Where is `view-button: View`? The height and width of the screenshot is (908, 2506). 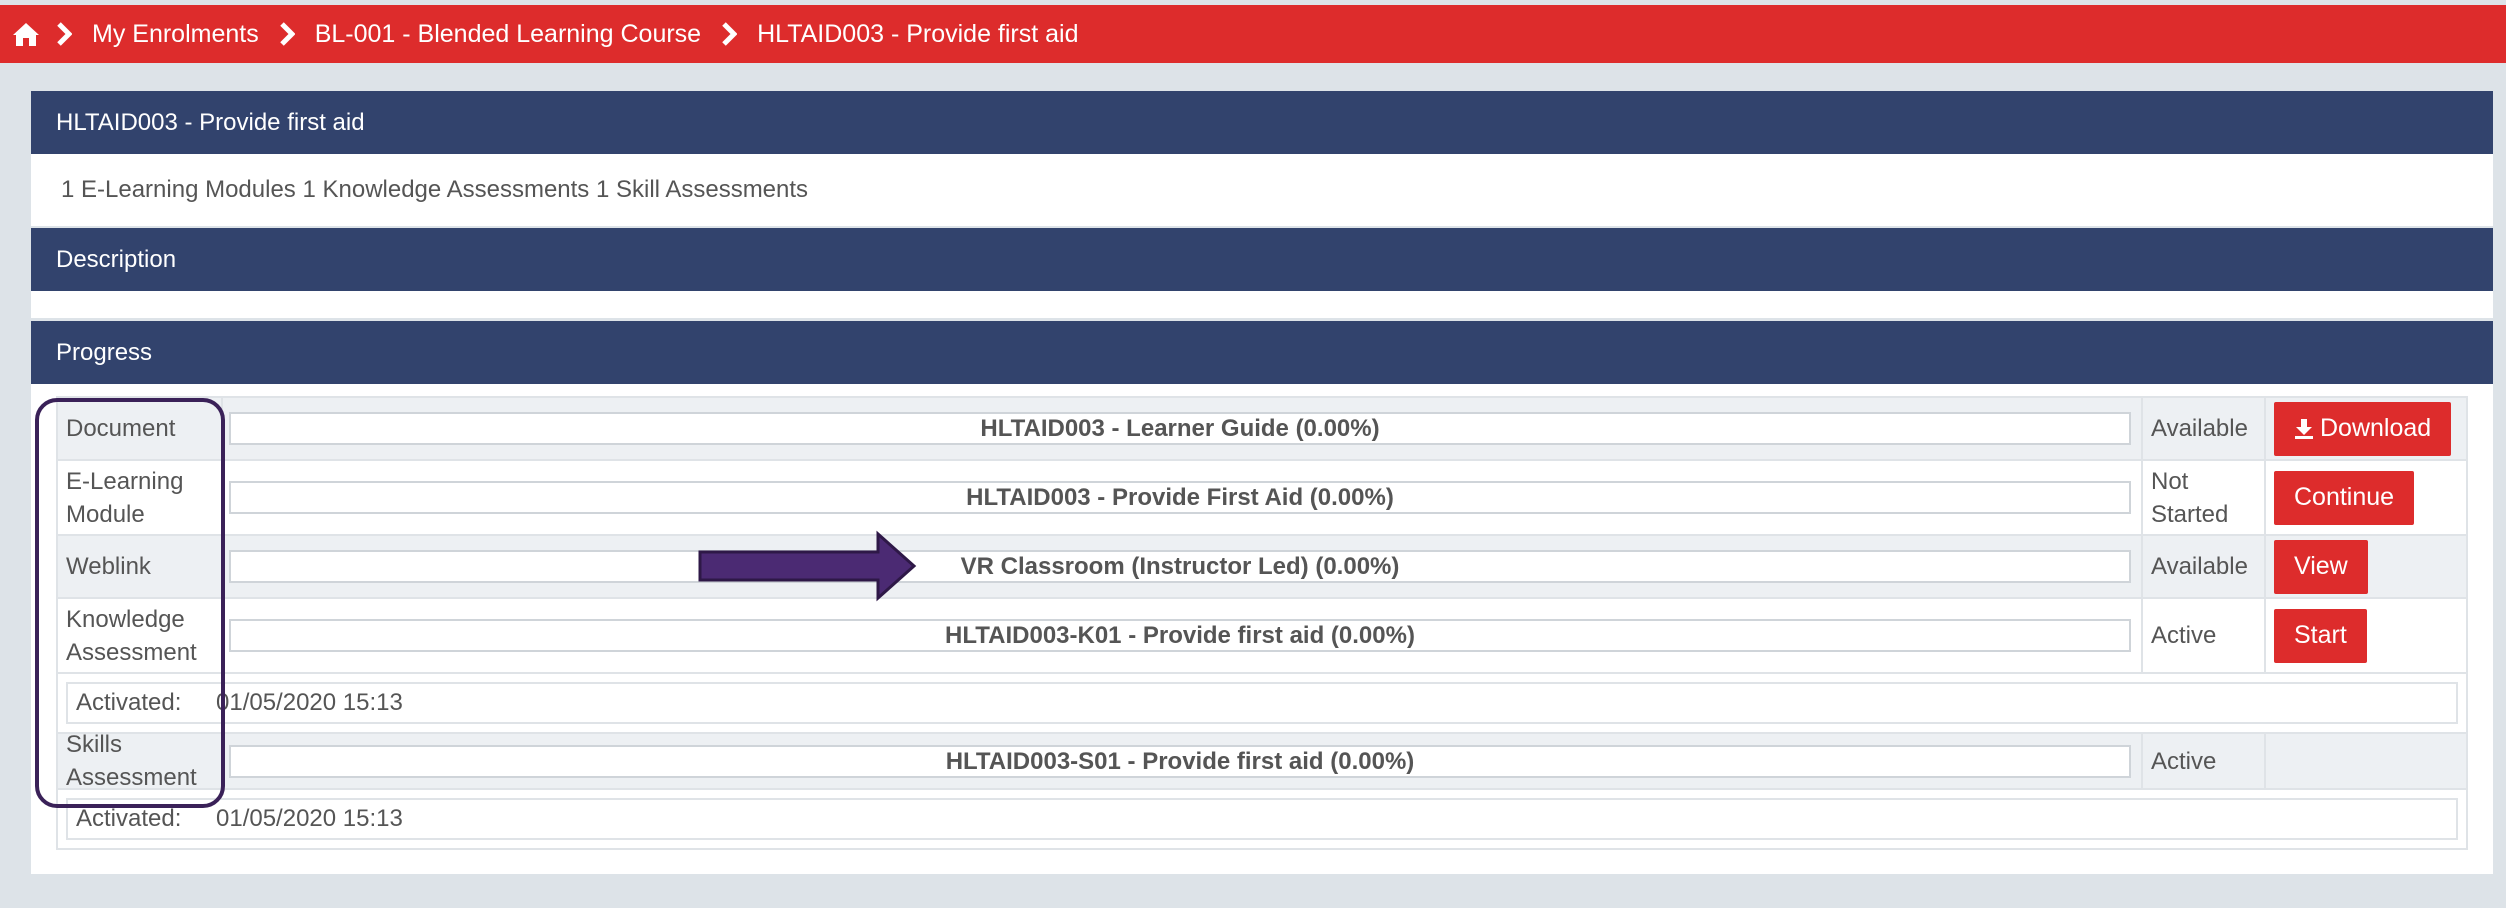 view-button: View is located at coordinates (2321, 566).